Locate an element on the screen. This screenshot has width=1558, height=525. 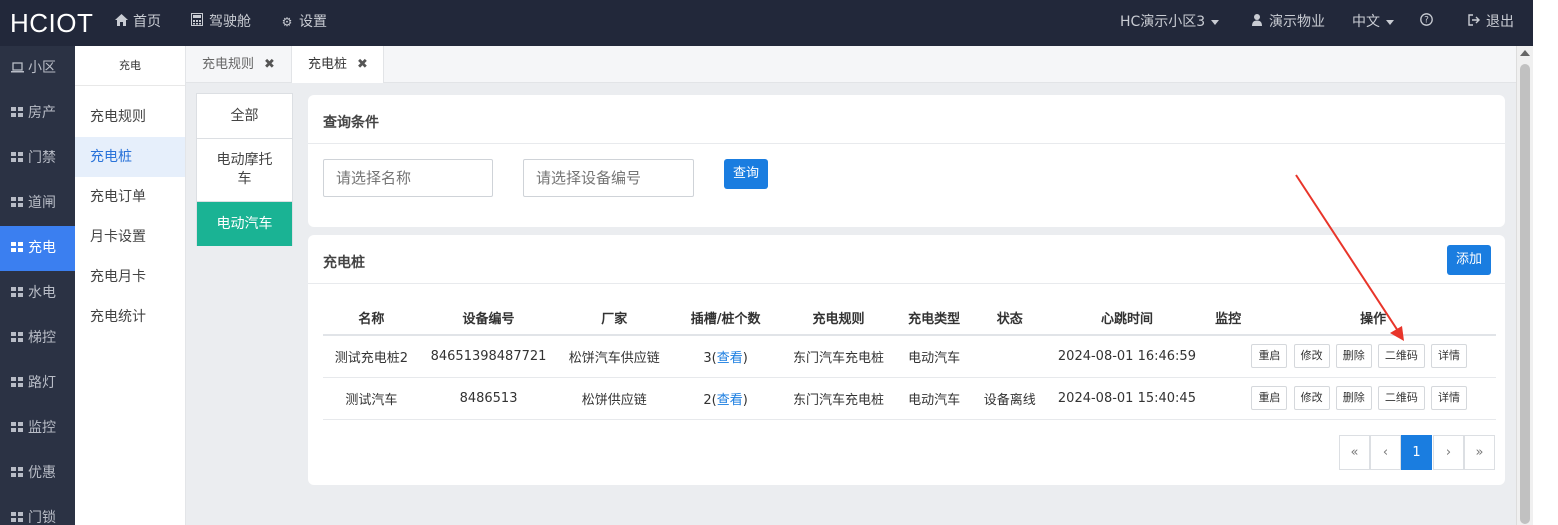
help-button: ? is located at coordinates (1426, 23).